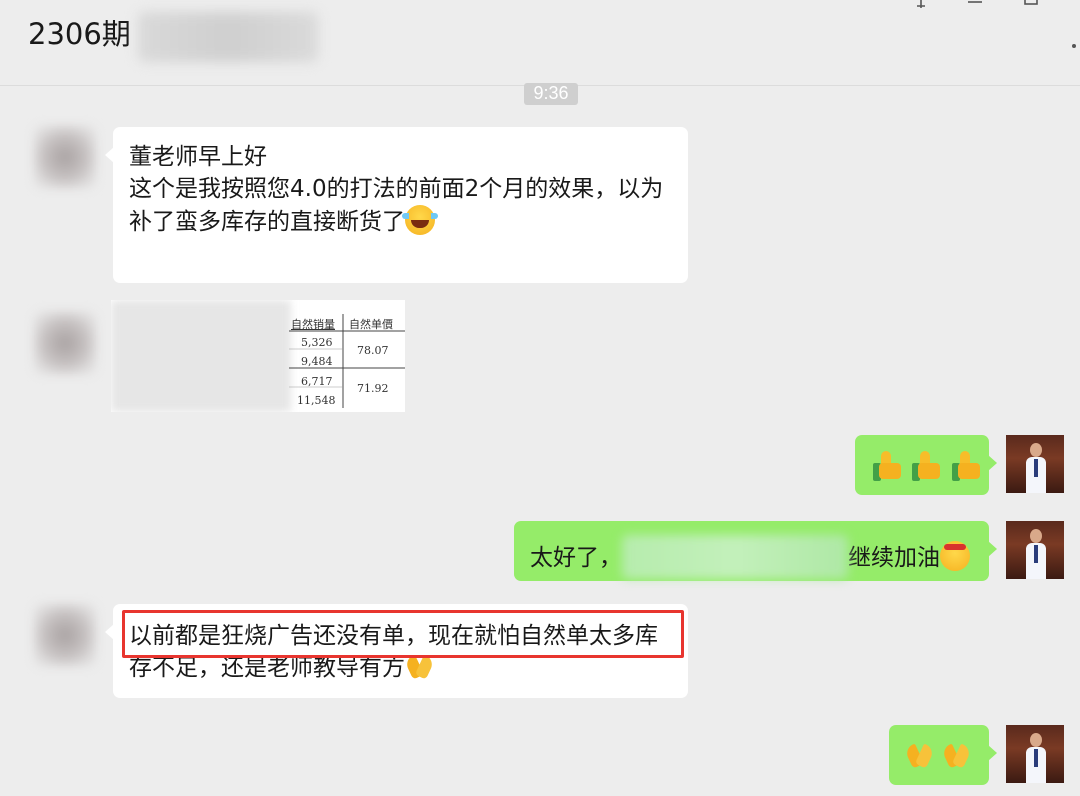  Describe the element at coordinates (396, 189) in the screenshot. I see `message-text: 这个是我按照您4.0的打法的前面2个月的效果，以为` at that location.